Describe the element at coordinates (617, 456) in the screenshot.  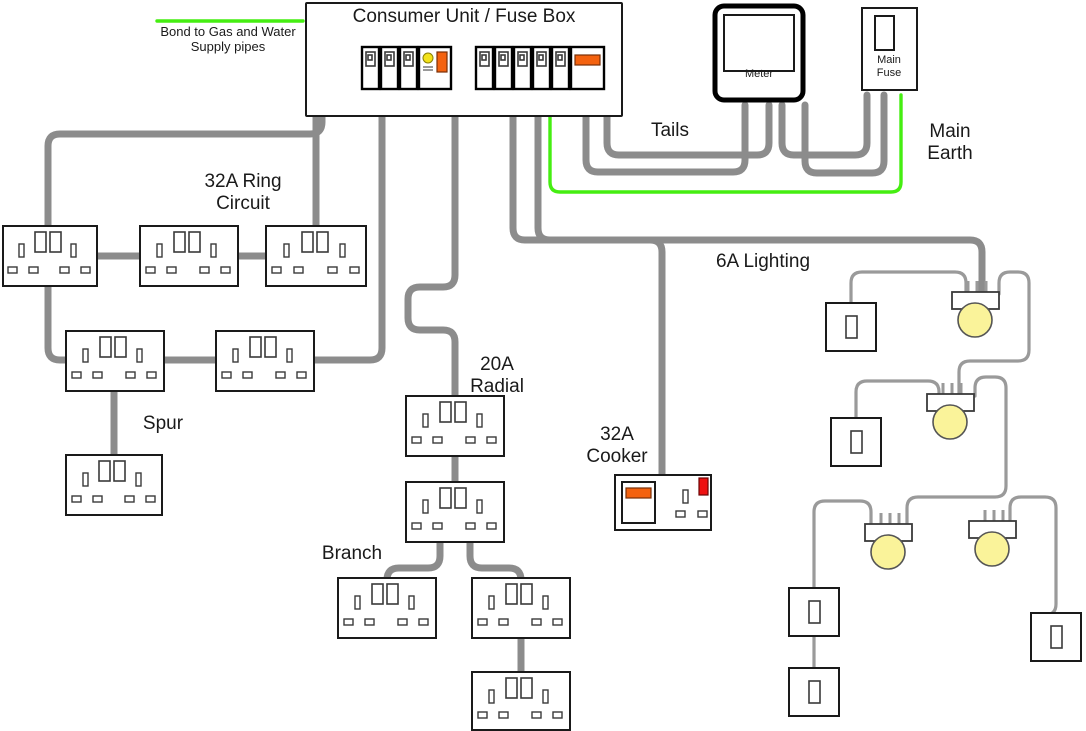
I see `cooker-label-2: Cooker` at that location.